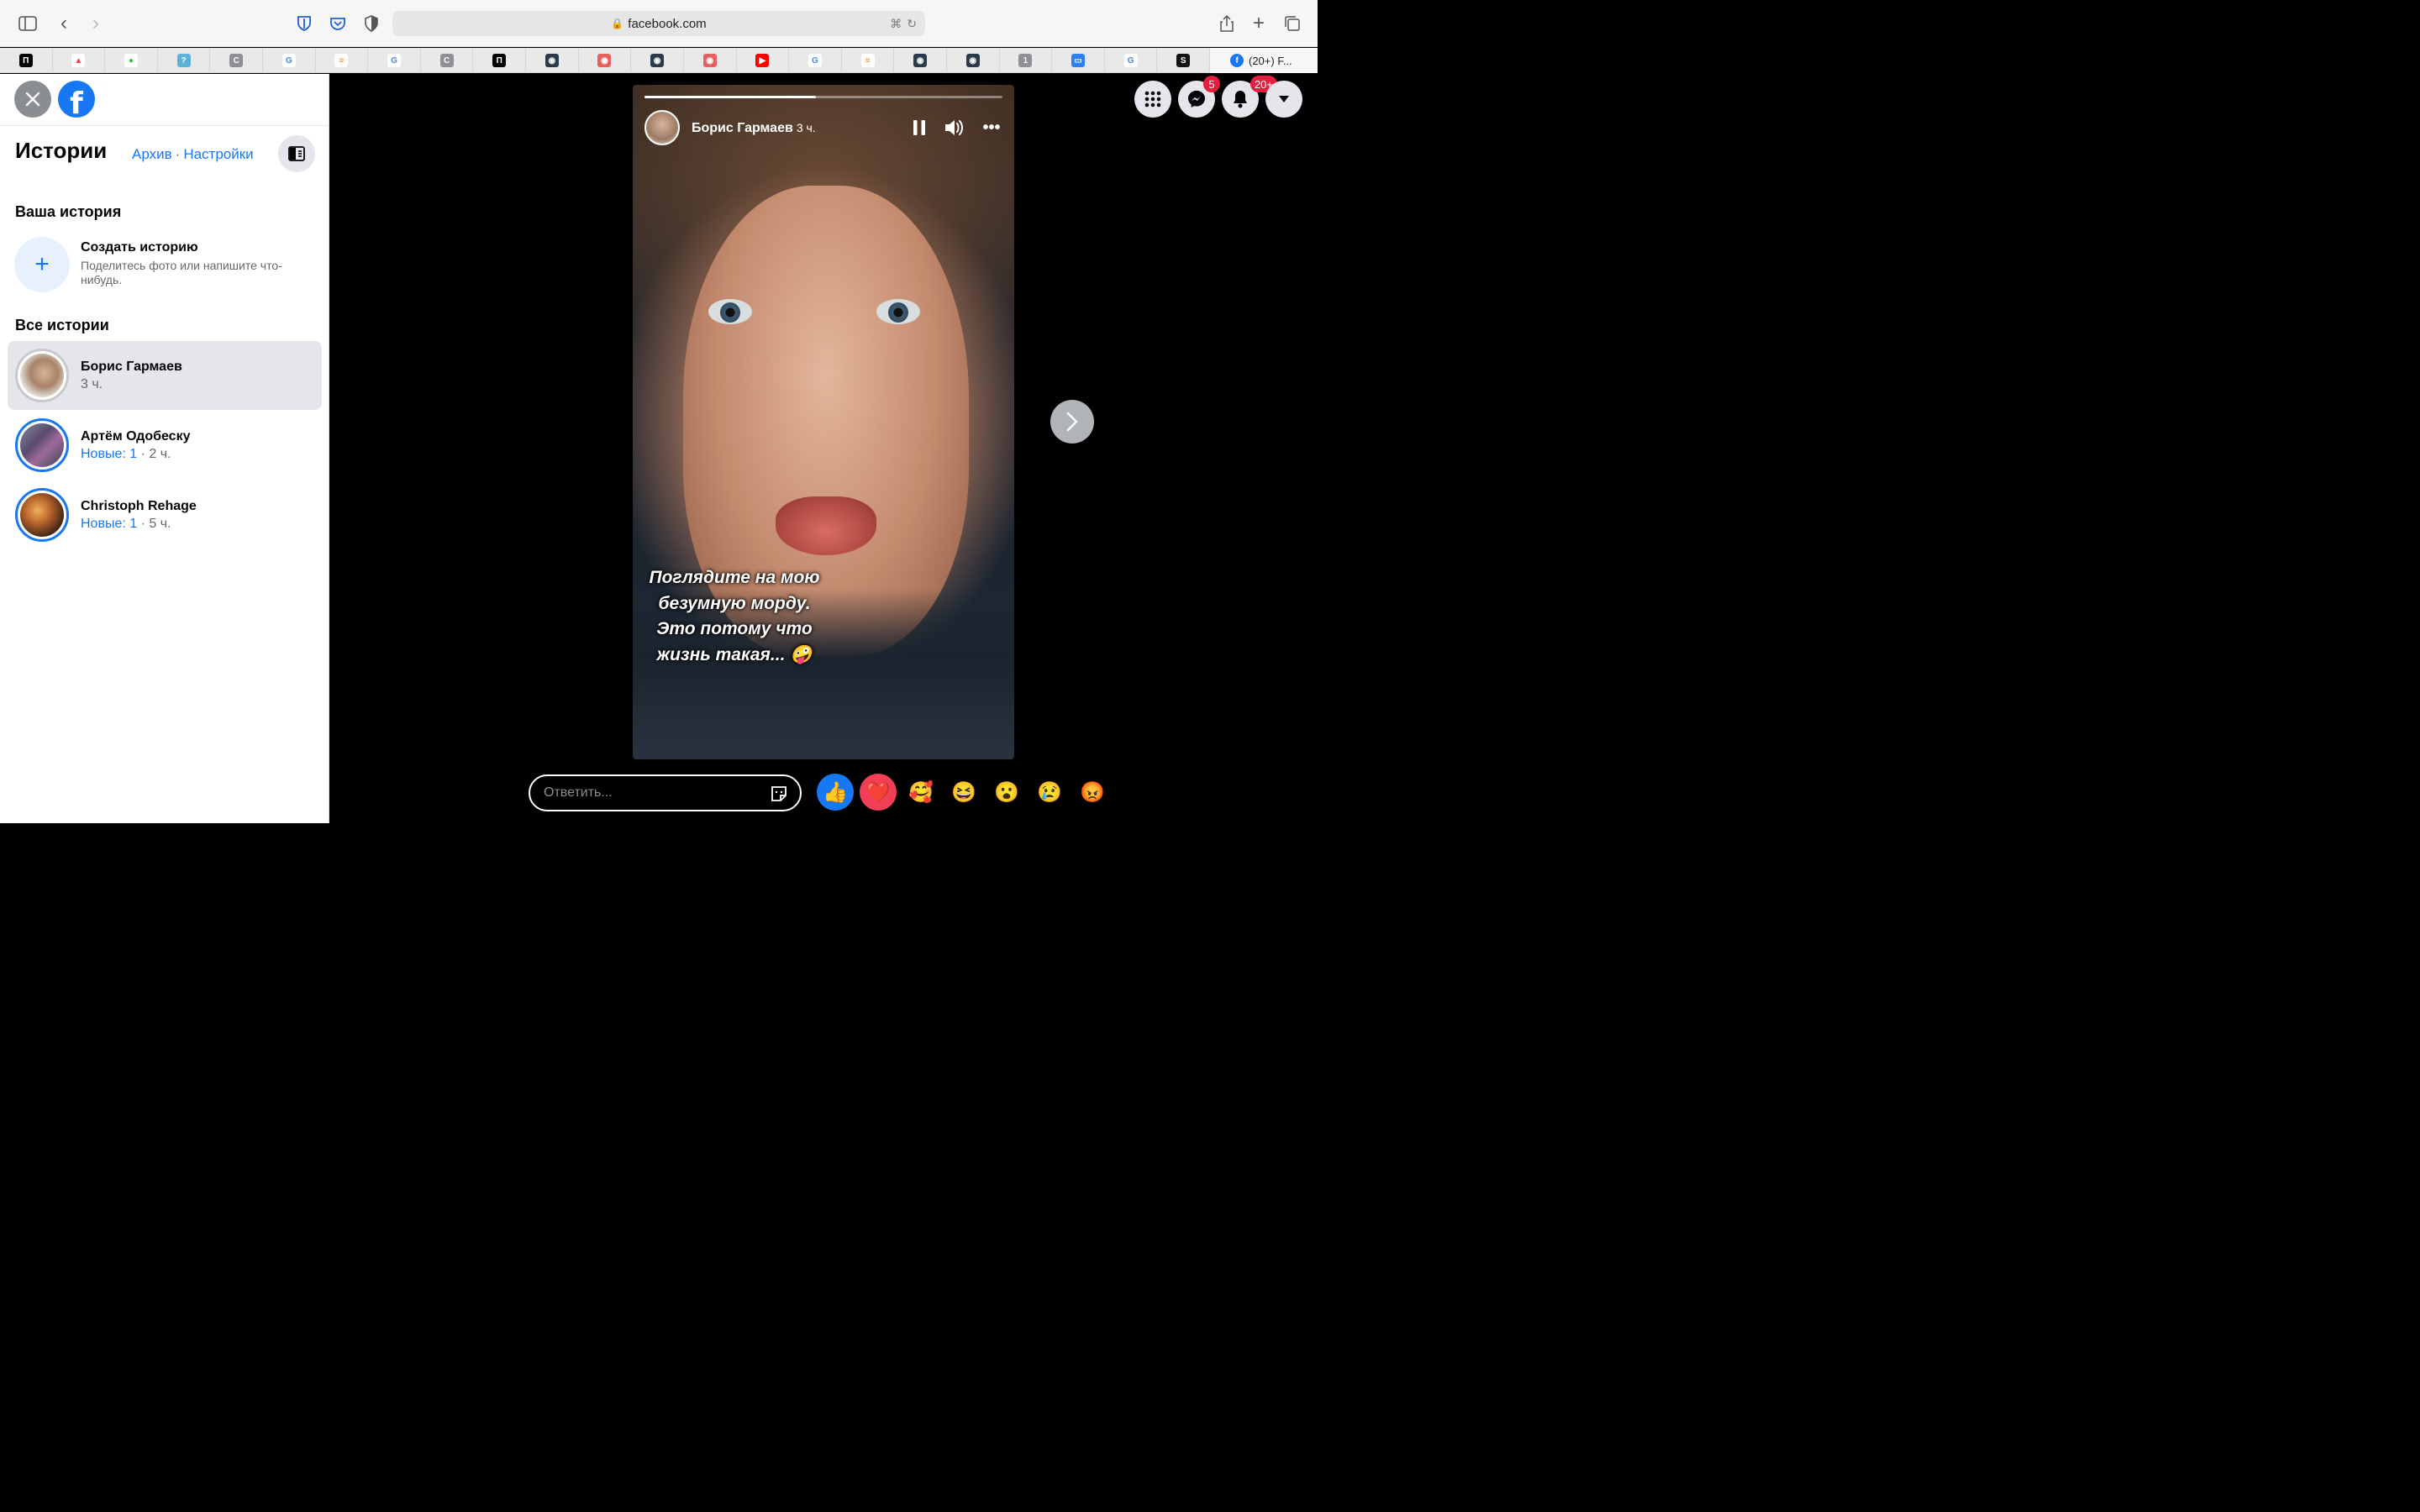  Describe the element at coordinates (131, 60) in the screenshot. I see `browser-tab: ●` at that location.